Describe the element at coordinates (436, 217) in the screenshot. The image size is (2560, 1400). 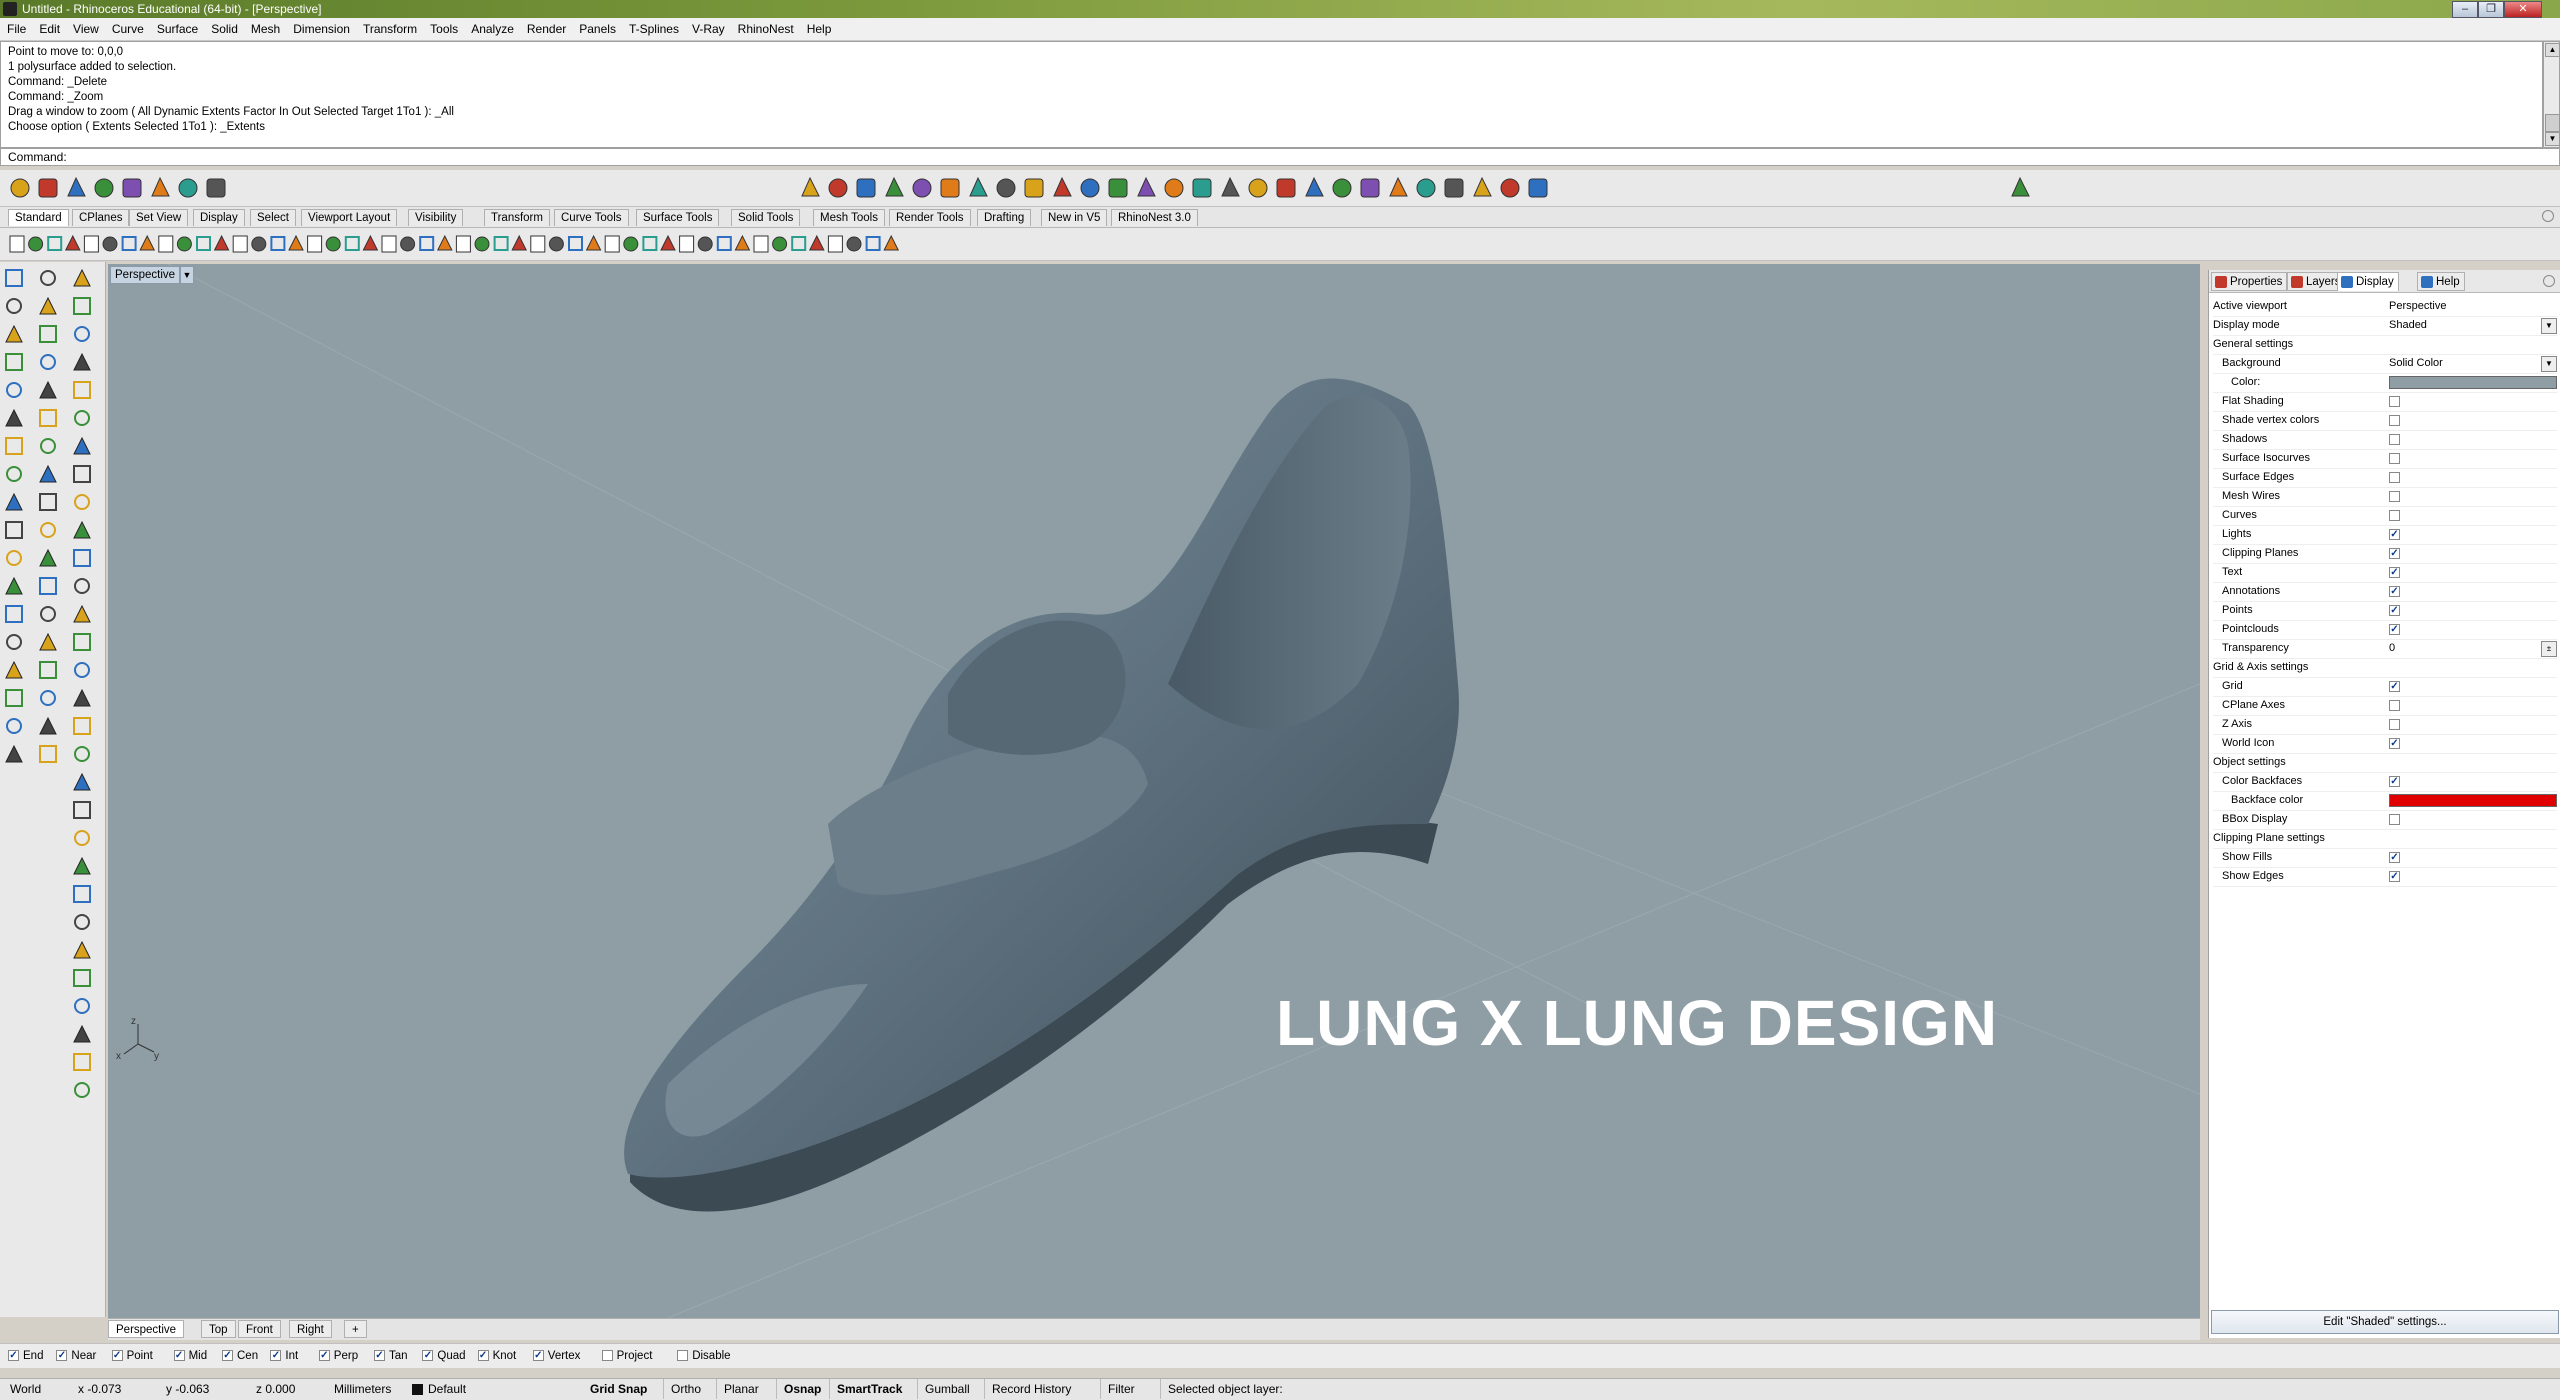
I see `toolbar-tab-visibility: Visibility` at that location.